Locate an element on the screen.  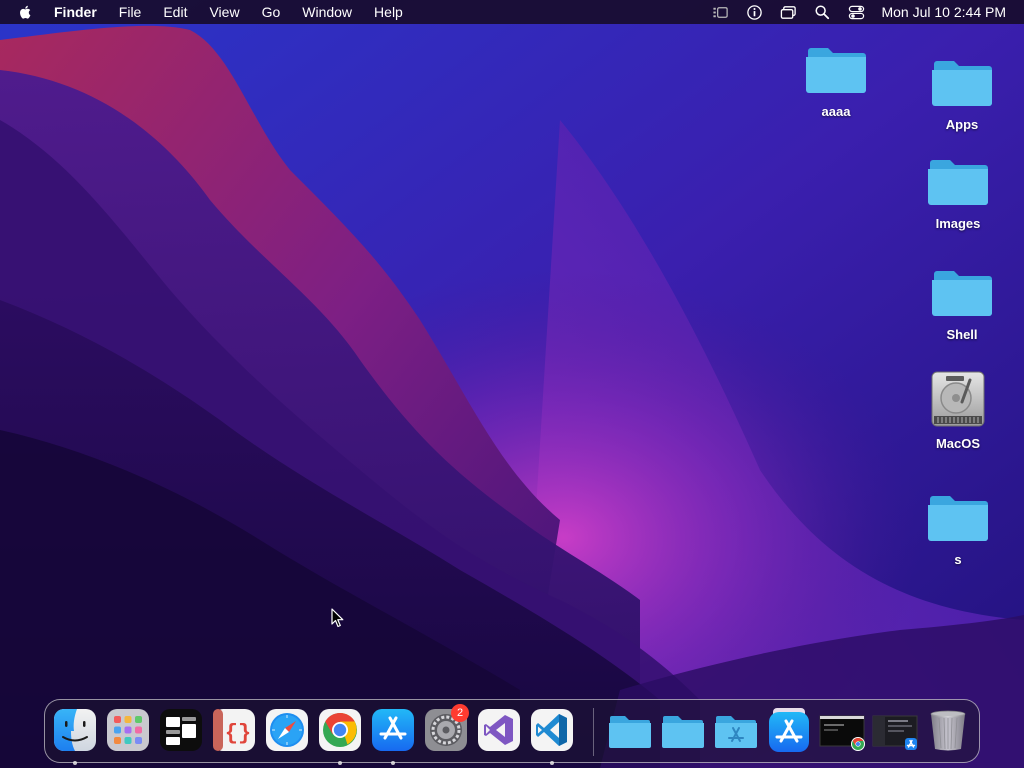
control-center-icon is located at coordinates (856, 12).